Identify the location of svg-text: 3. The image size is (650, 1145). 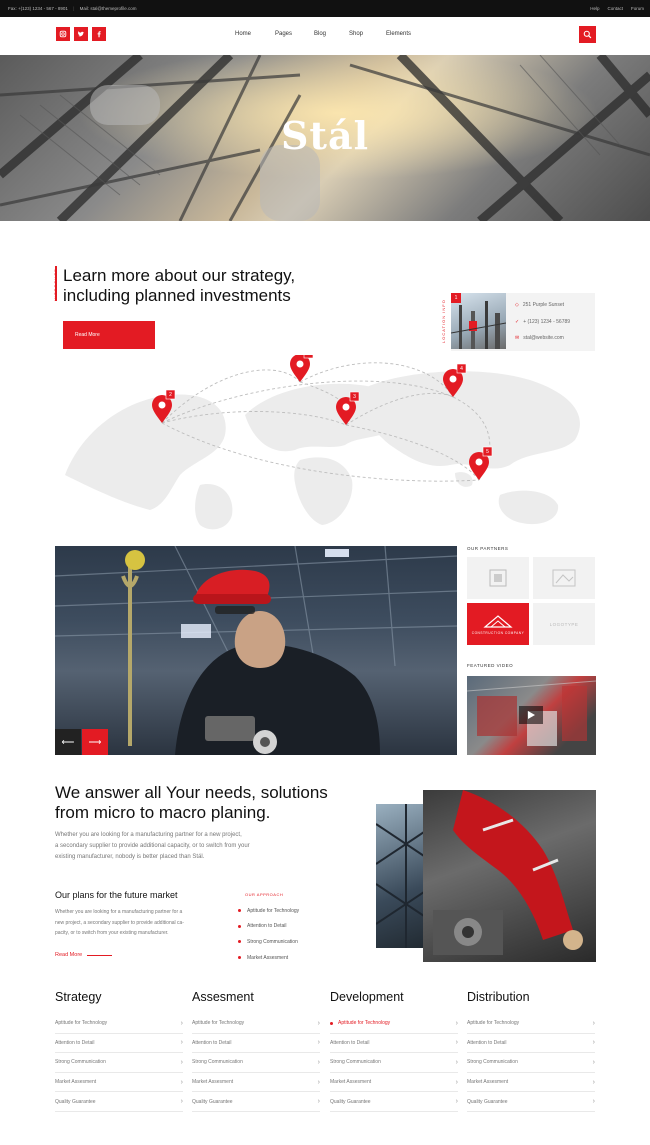
(354, 397).